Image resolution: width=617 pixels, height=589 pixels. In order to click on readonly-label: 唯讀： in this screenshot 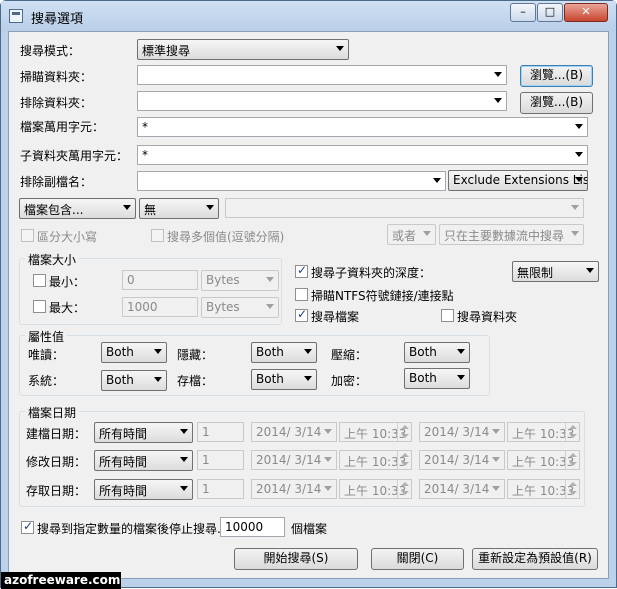, I will do `click(46, 355)`.